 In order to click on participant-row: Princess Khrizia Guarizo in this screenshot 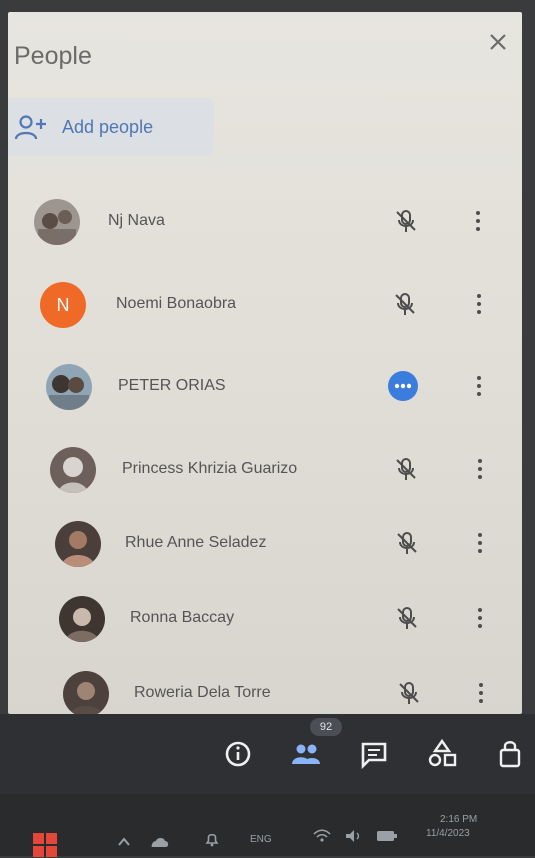, I will do `click(265, 470)`.